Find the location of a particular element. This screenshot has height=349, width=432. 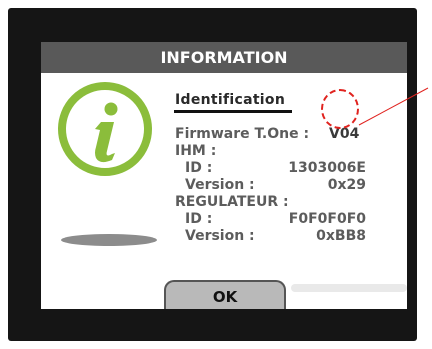

button-shadow-strip is located at coordinates (349, 288).